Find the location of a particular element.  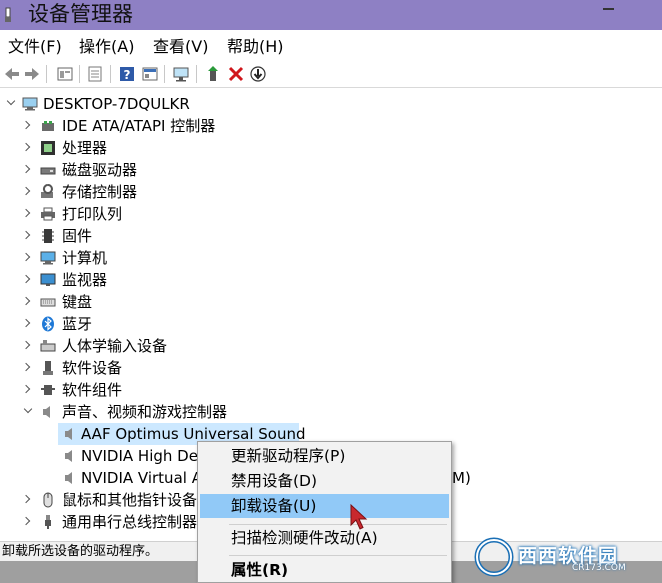

menu-view: 查看(V) is located at coordinates (180, 47).